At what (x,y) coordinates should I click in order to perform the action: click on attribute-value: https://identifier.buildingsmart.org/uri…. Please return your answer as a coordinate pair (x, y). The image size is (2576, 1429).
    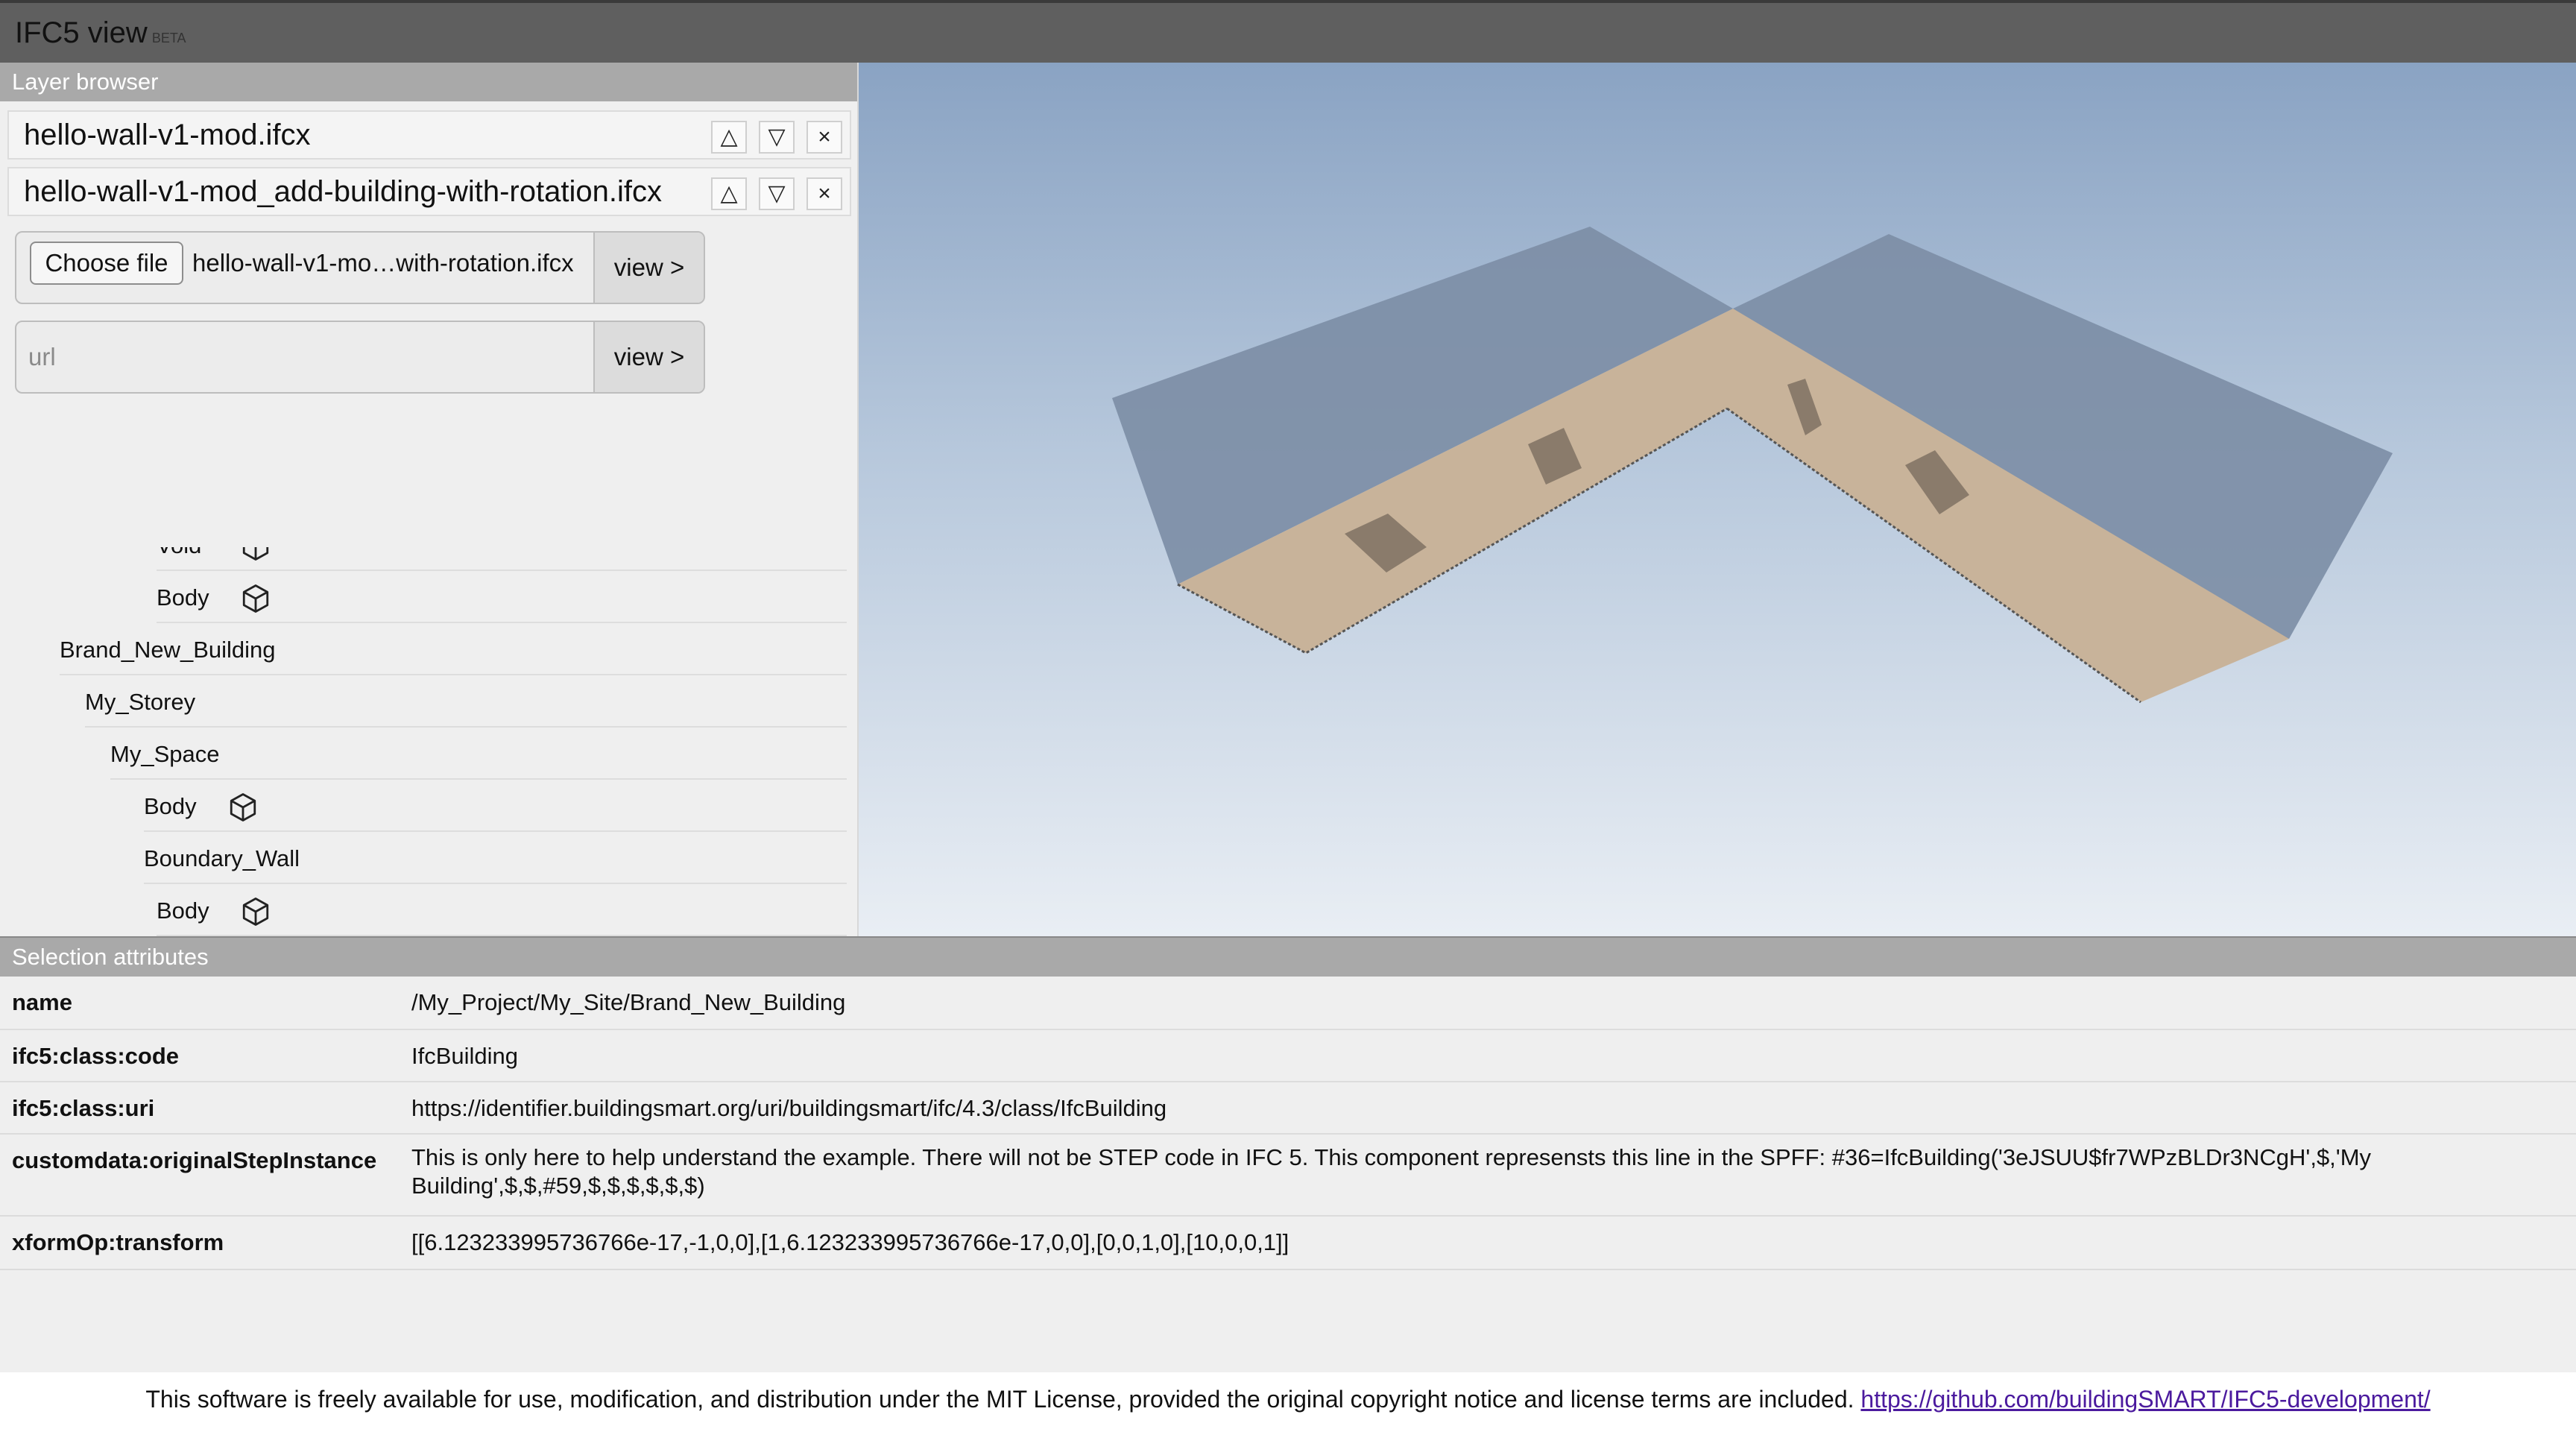
    Looking at the image, I should click on (789, 1108).